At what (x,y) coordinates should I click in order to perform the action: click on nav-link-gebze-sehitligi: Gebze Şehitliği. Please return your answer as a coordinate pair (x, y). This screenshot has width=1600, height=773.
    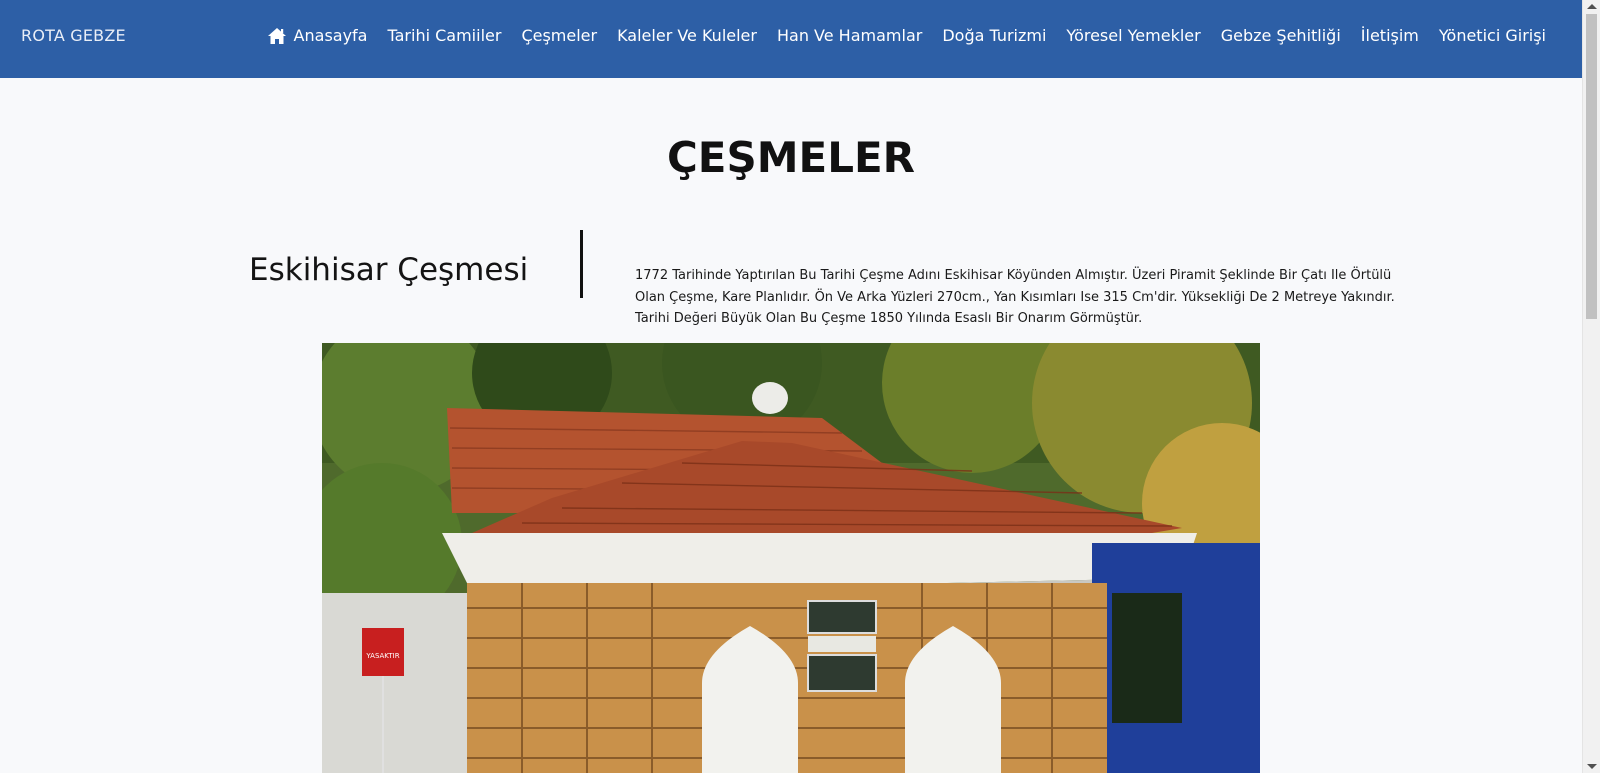
    Looking at the image, I should click on (1281, 36).